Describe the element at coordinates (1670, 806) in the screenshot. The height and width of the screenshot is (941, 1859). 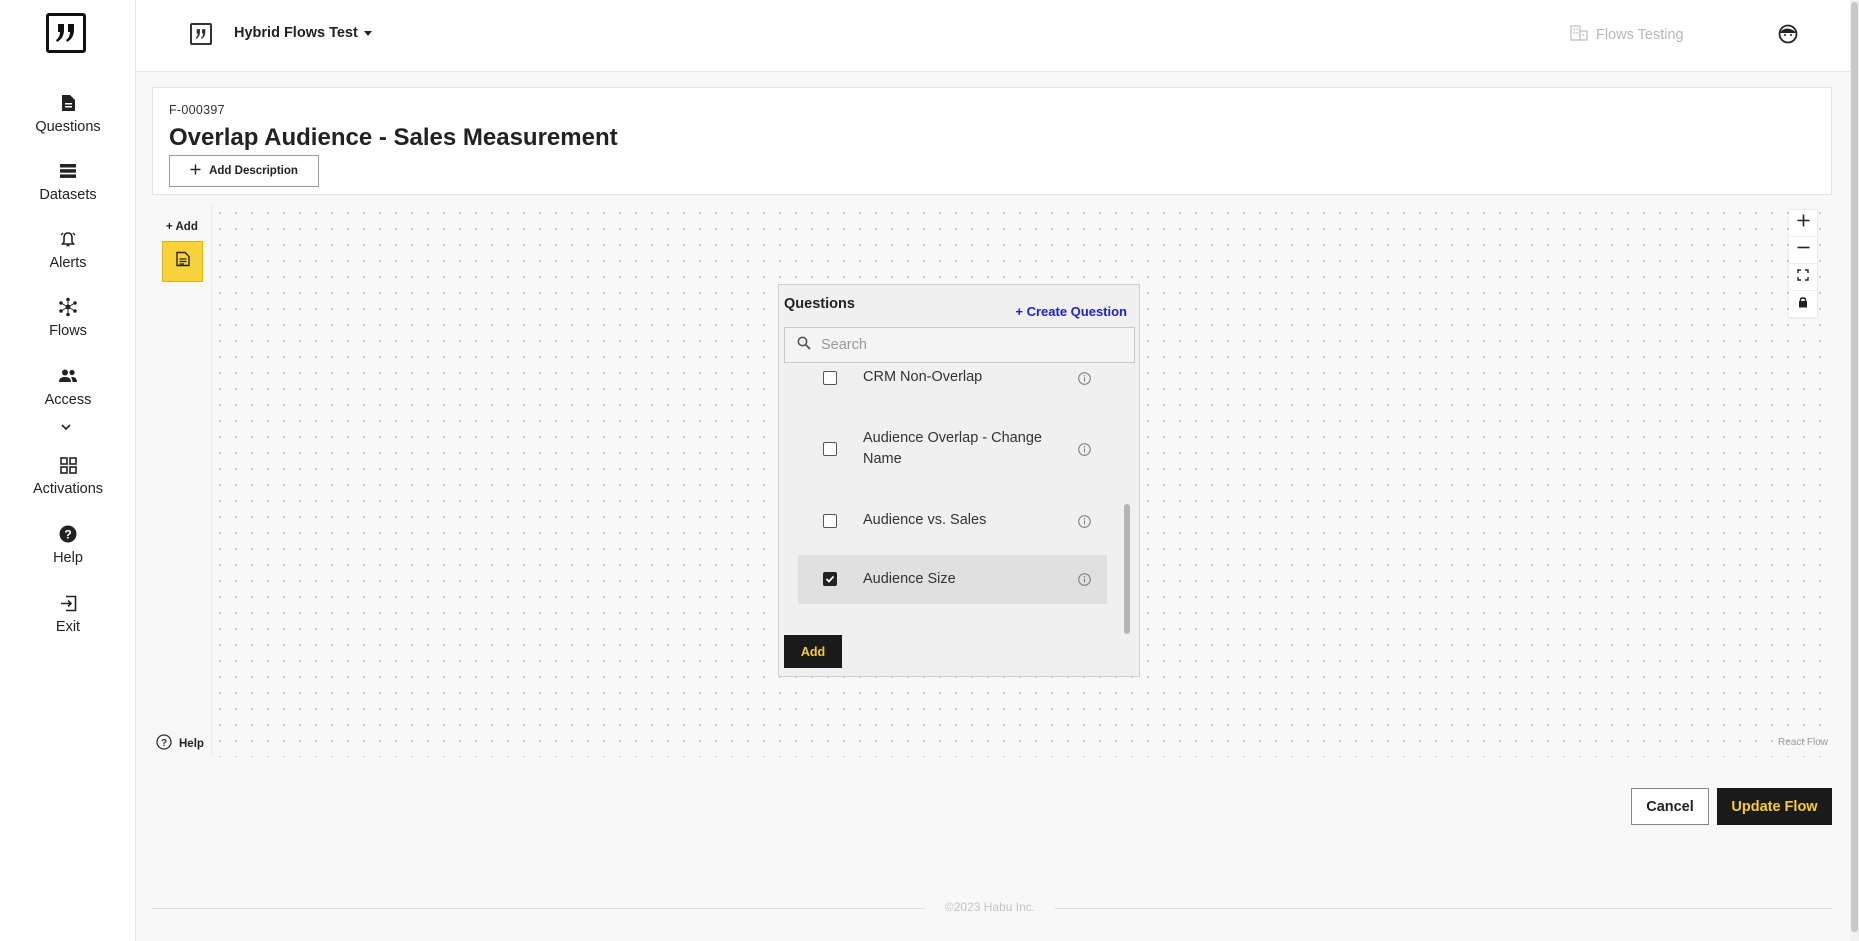
I see `cancel-button: Cancel` at that location.